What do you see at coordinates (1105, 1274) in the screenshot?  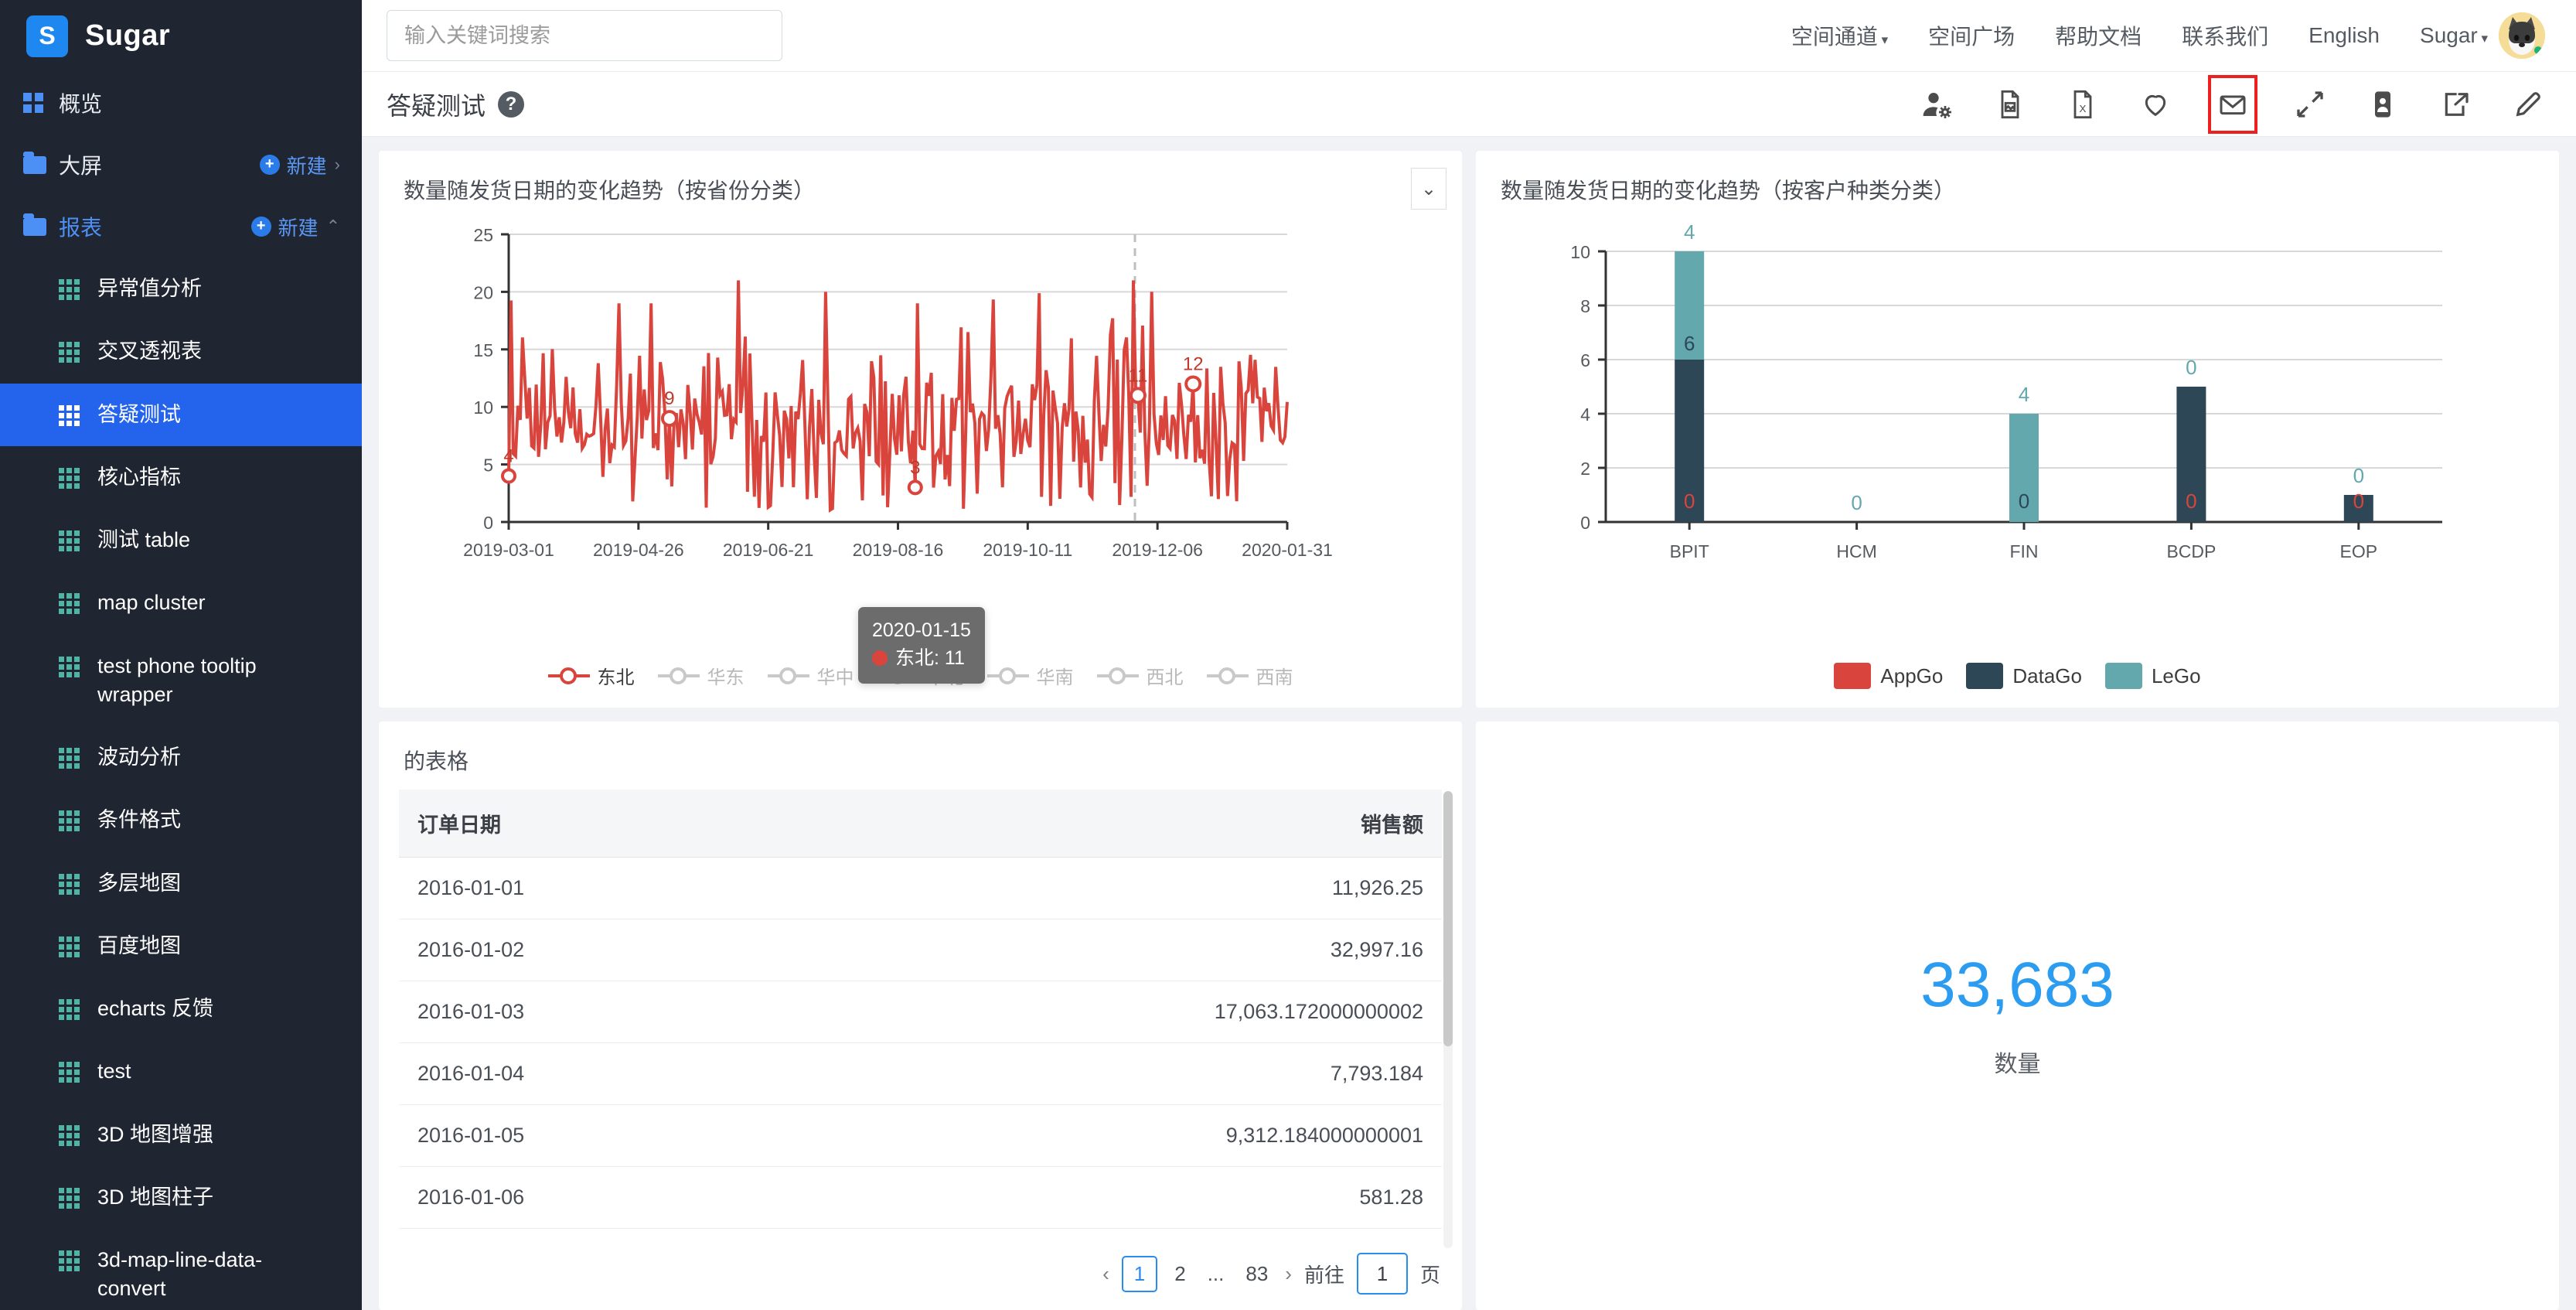 I see `prev-page-button: ‹` at bounding box center [1105, 1274].